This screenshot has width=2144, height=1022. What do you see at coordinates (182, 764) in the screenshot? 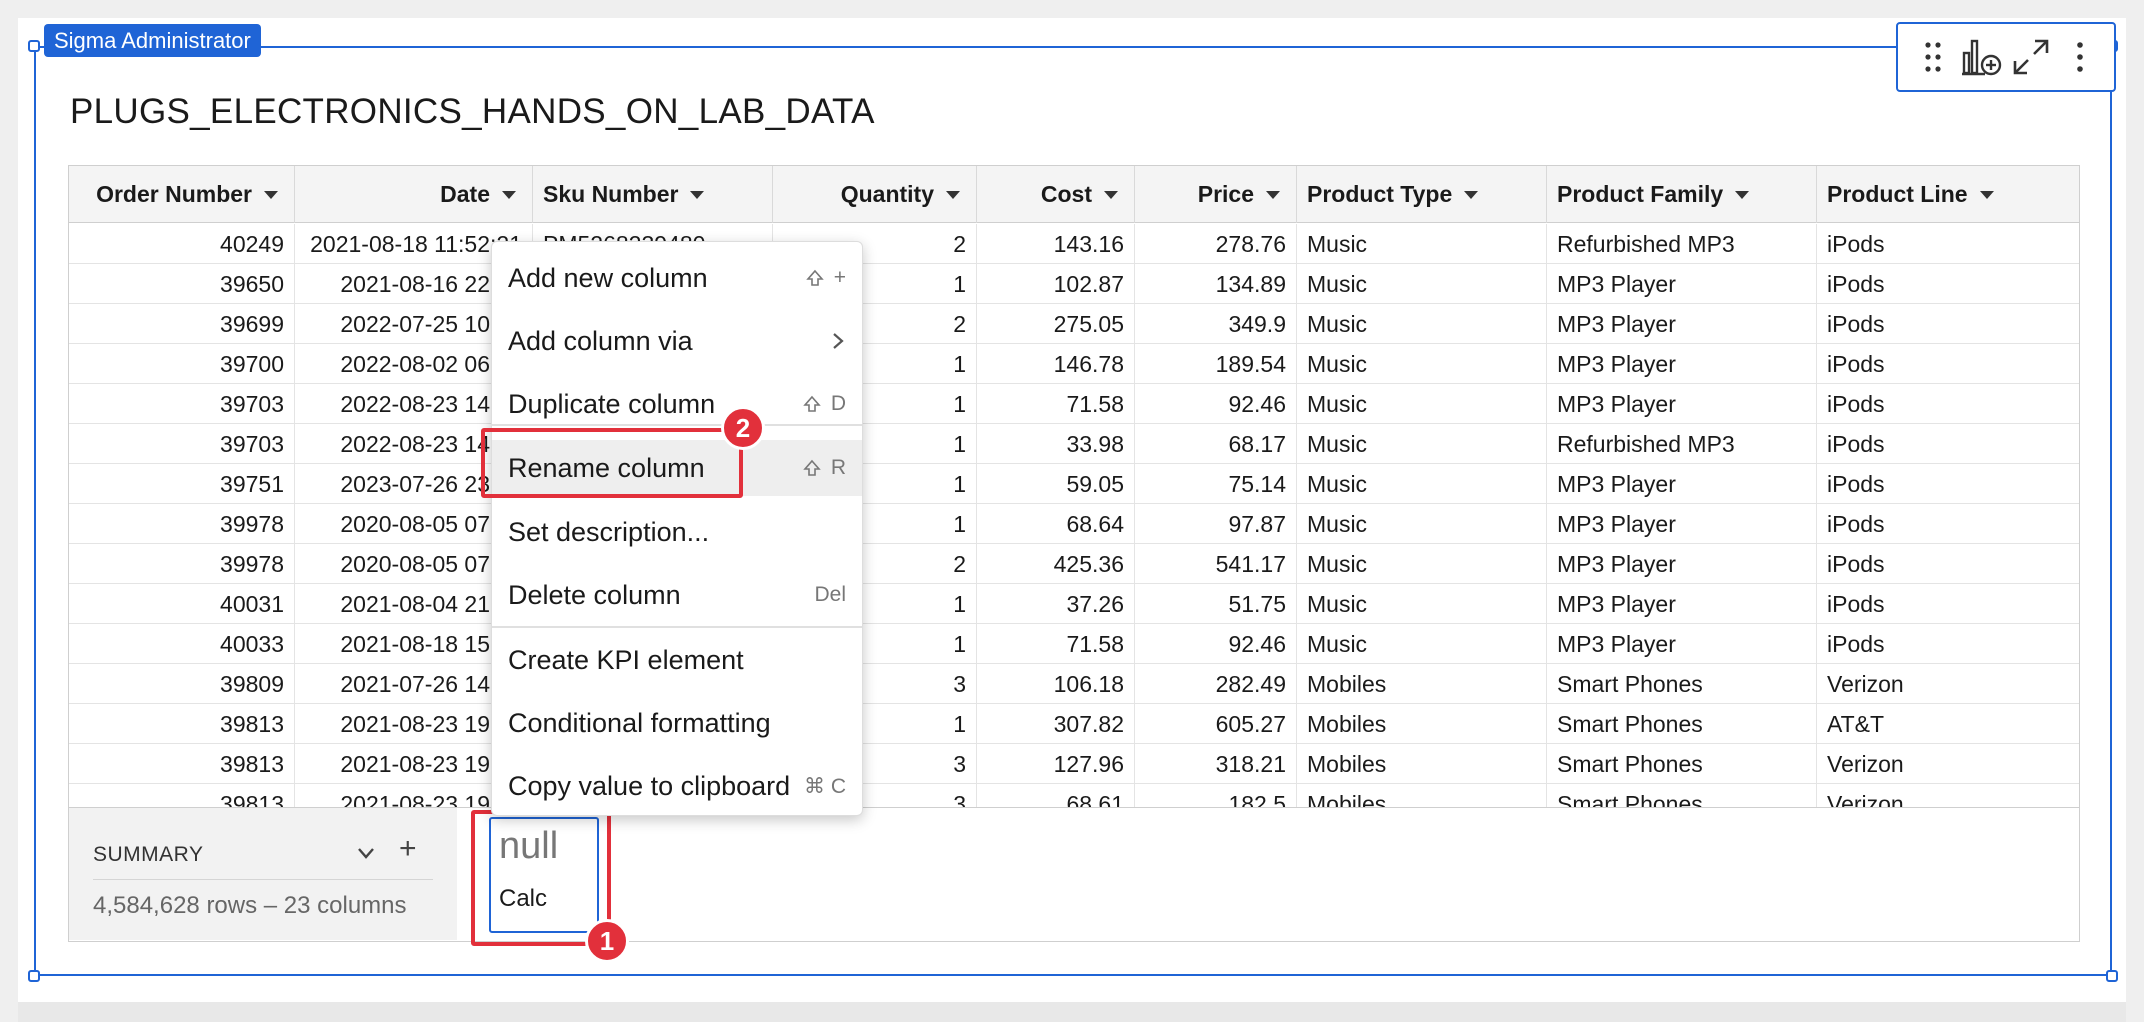
I see `table-cell: 39813` at bounding box center [182, 764].